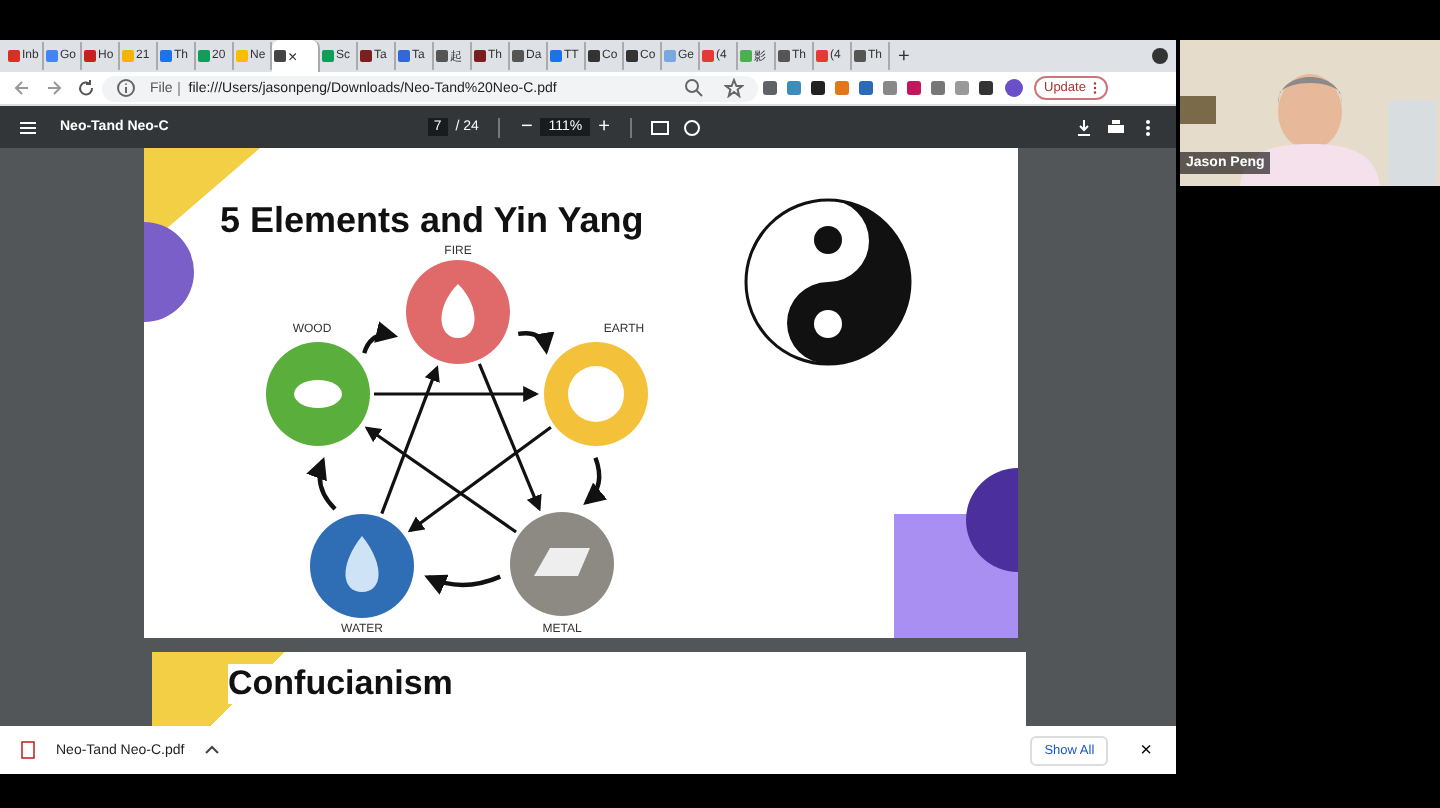 Image resolution: width=1440 pixels, height=808 pixels. Describe the element at coordinates (28, 127) in the screenshot. I see `menu-icon` at that location.